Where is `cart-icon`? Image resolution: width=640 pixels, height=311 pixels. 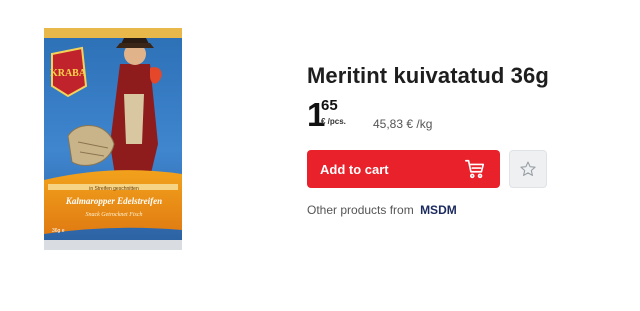
cart-icon is located at coordinates (475, 169).